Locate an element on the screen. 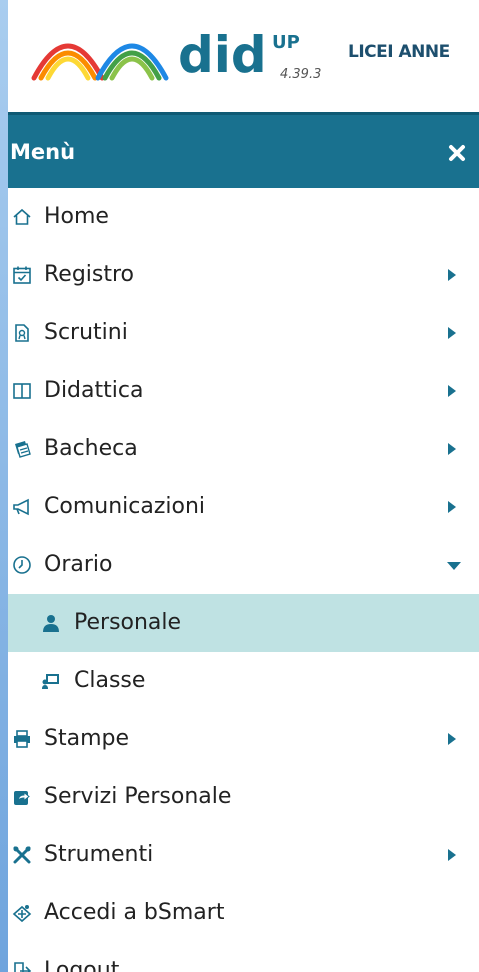  menu-item-scrutini: Scrutini is located at coordinates (243, 333).